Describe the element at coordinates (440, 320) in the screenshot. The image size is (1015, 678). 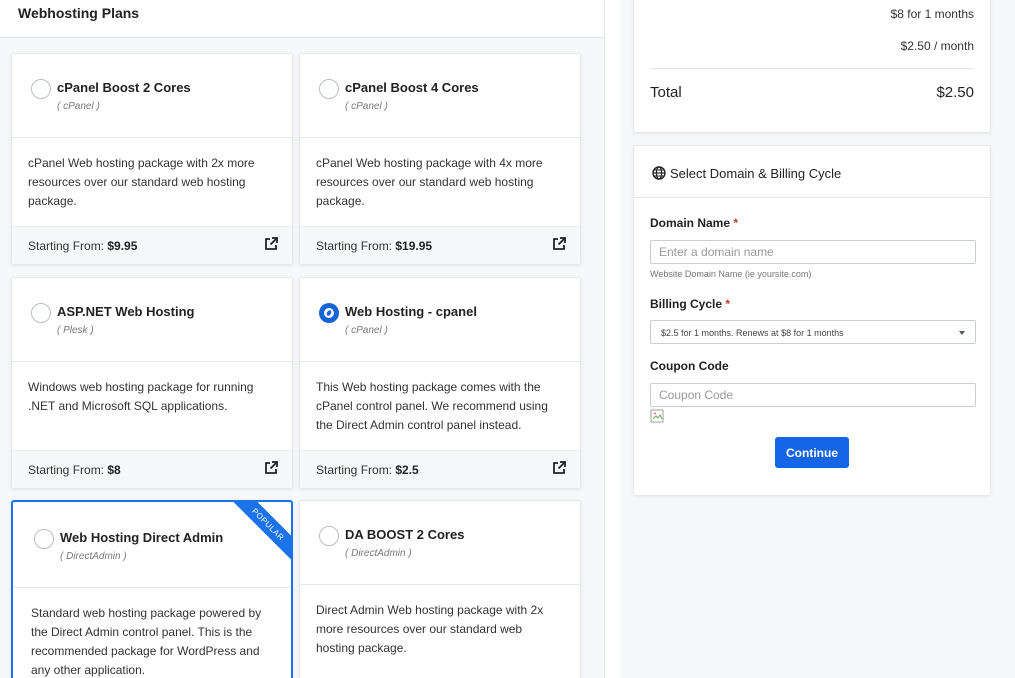
I see `plan-card-header: Web Hosting - cpanel ( cPanel )` at that location.